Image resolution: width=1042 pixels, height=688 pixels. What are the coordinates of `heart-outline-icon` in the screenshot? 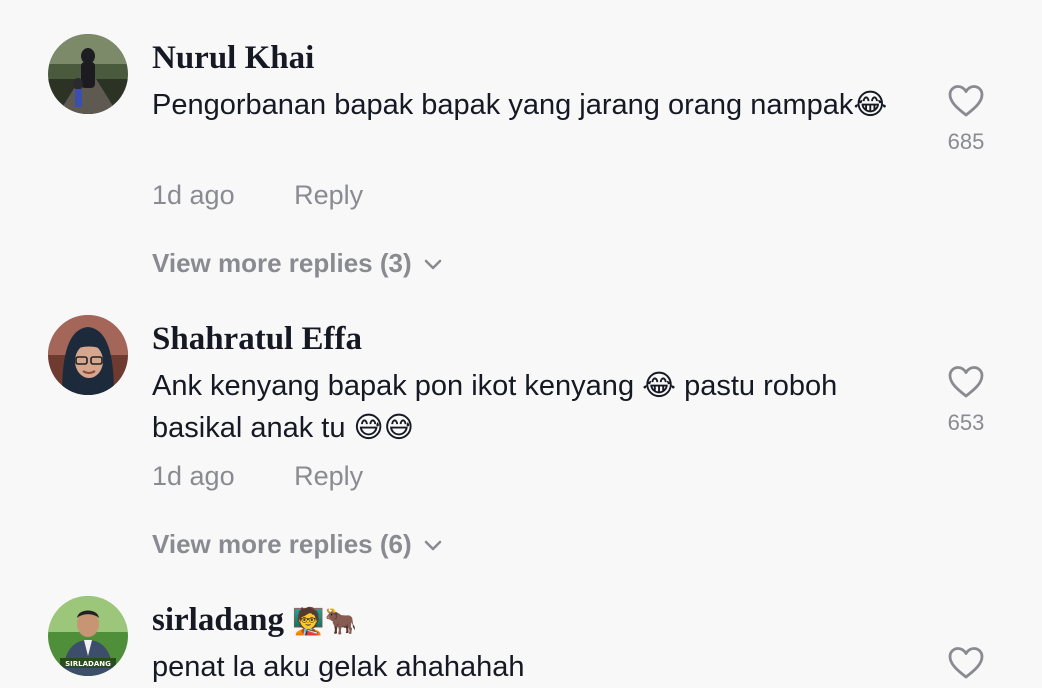 It's located at (966, 663).